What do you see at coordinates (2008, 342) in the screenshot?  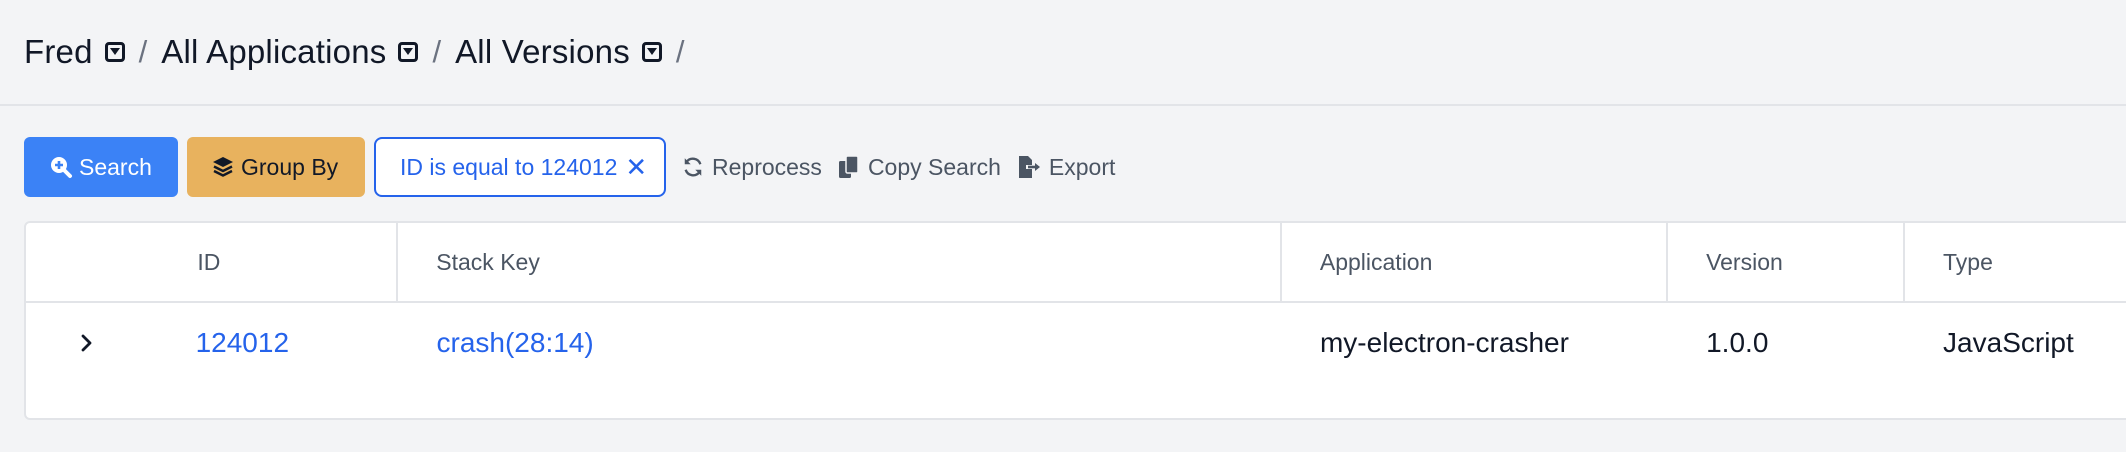 I see `row-type-cell: JavaScript` at bounding box center [2008, 342].